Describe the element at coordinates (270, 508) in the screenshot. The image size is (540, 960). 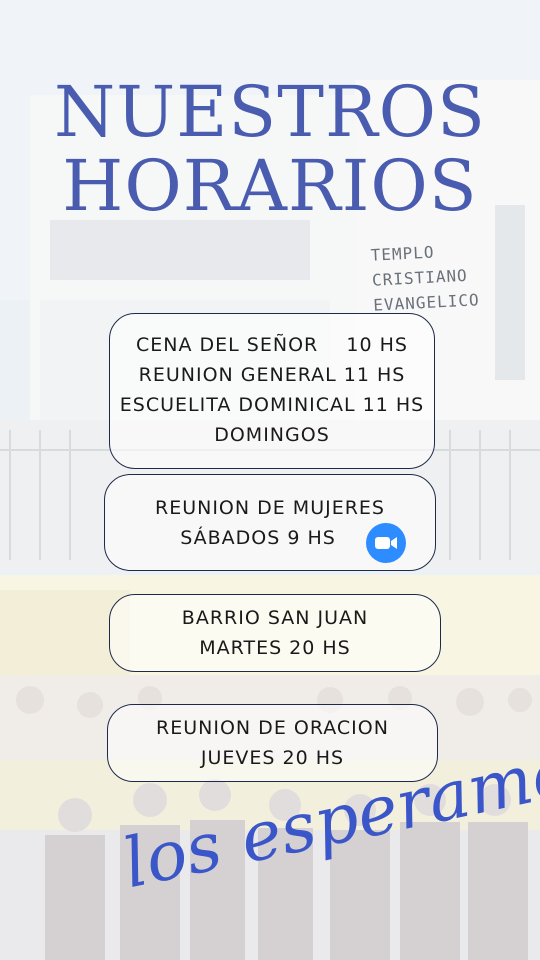
I see `card-line: REUNION DE MUJERES` at that location.